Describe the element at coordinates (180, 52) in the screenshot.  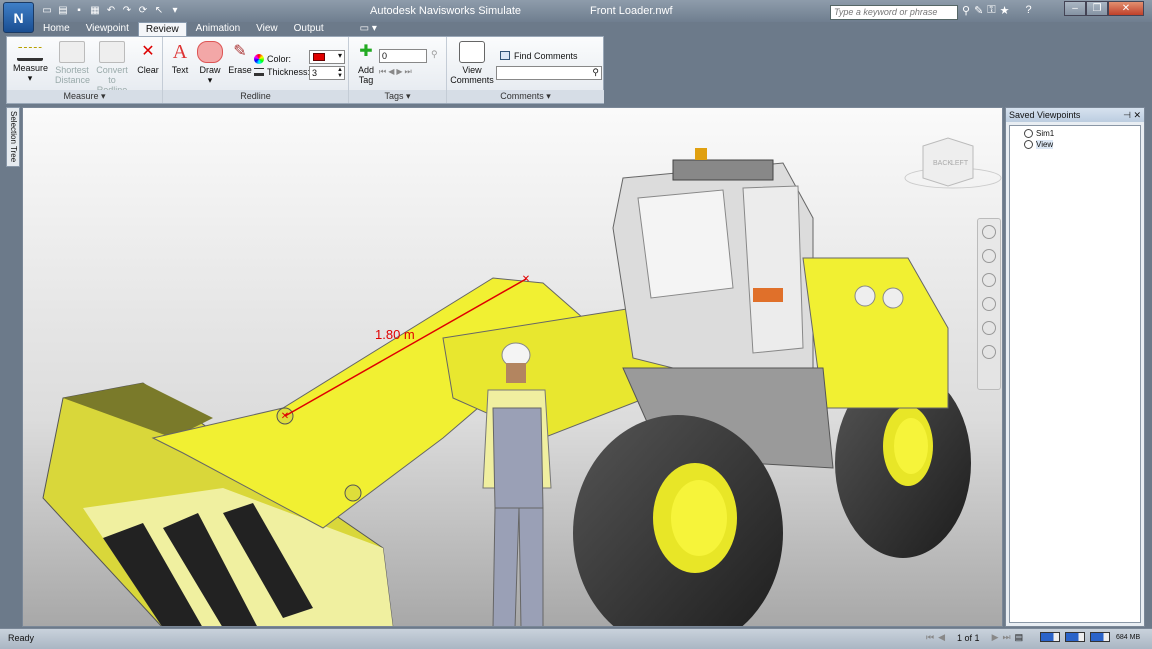
I see `text-a-icon: A` at that location.